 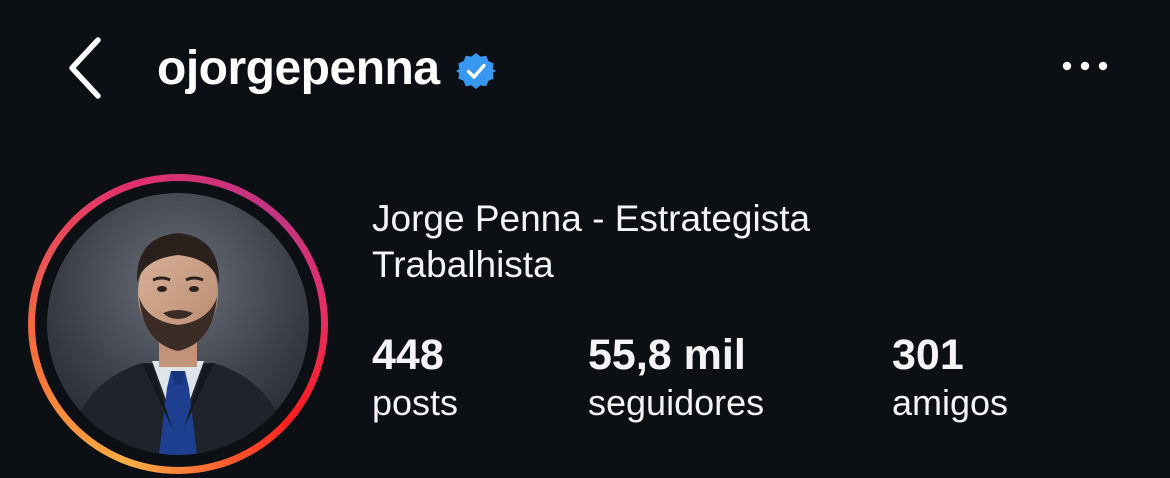 What do you see at coordinates (676, 402) in the screenshot?
I see `followers-label: seguidores` at bounding box center [676, 402].